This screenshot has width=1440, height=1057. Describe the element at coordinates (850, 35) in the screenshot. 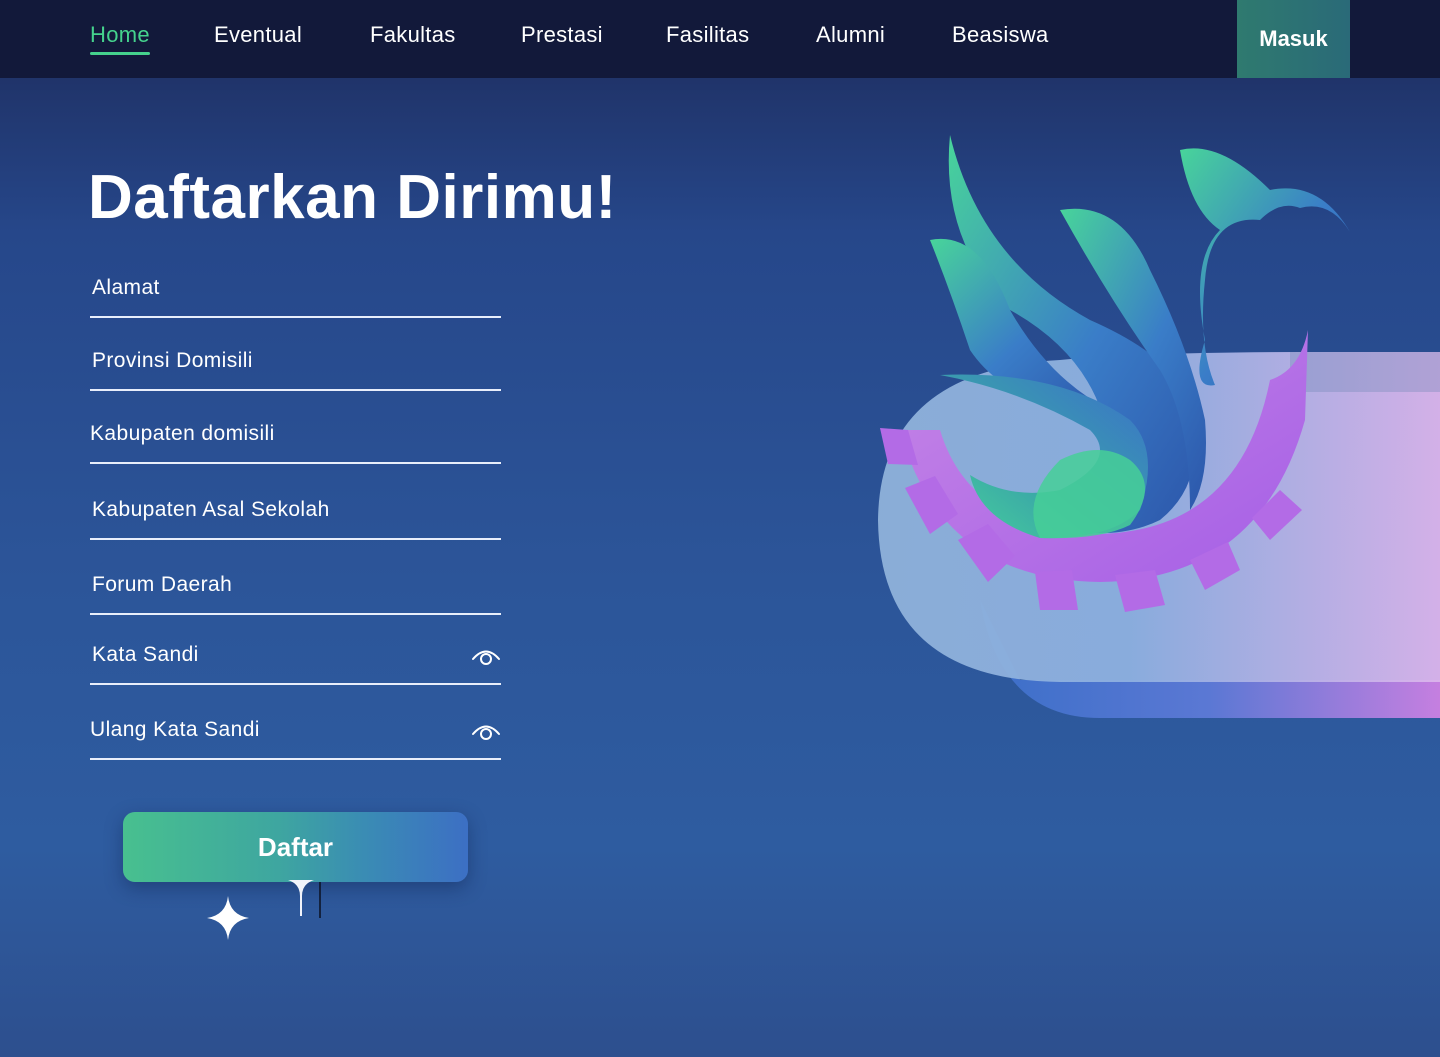

I see `nav-item-alumni: Alumni` at that location.